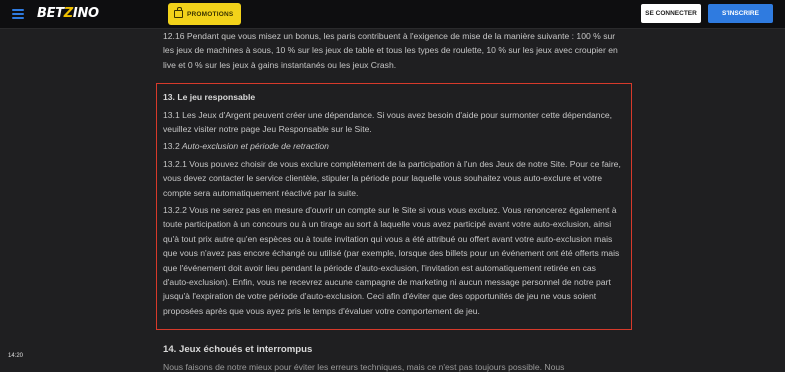 This screenshot has height=372, width=785. What do you see at coordinates (178, 12) in the screenshot?
I see `gift-icon` at bounding box center [178, 12].